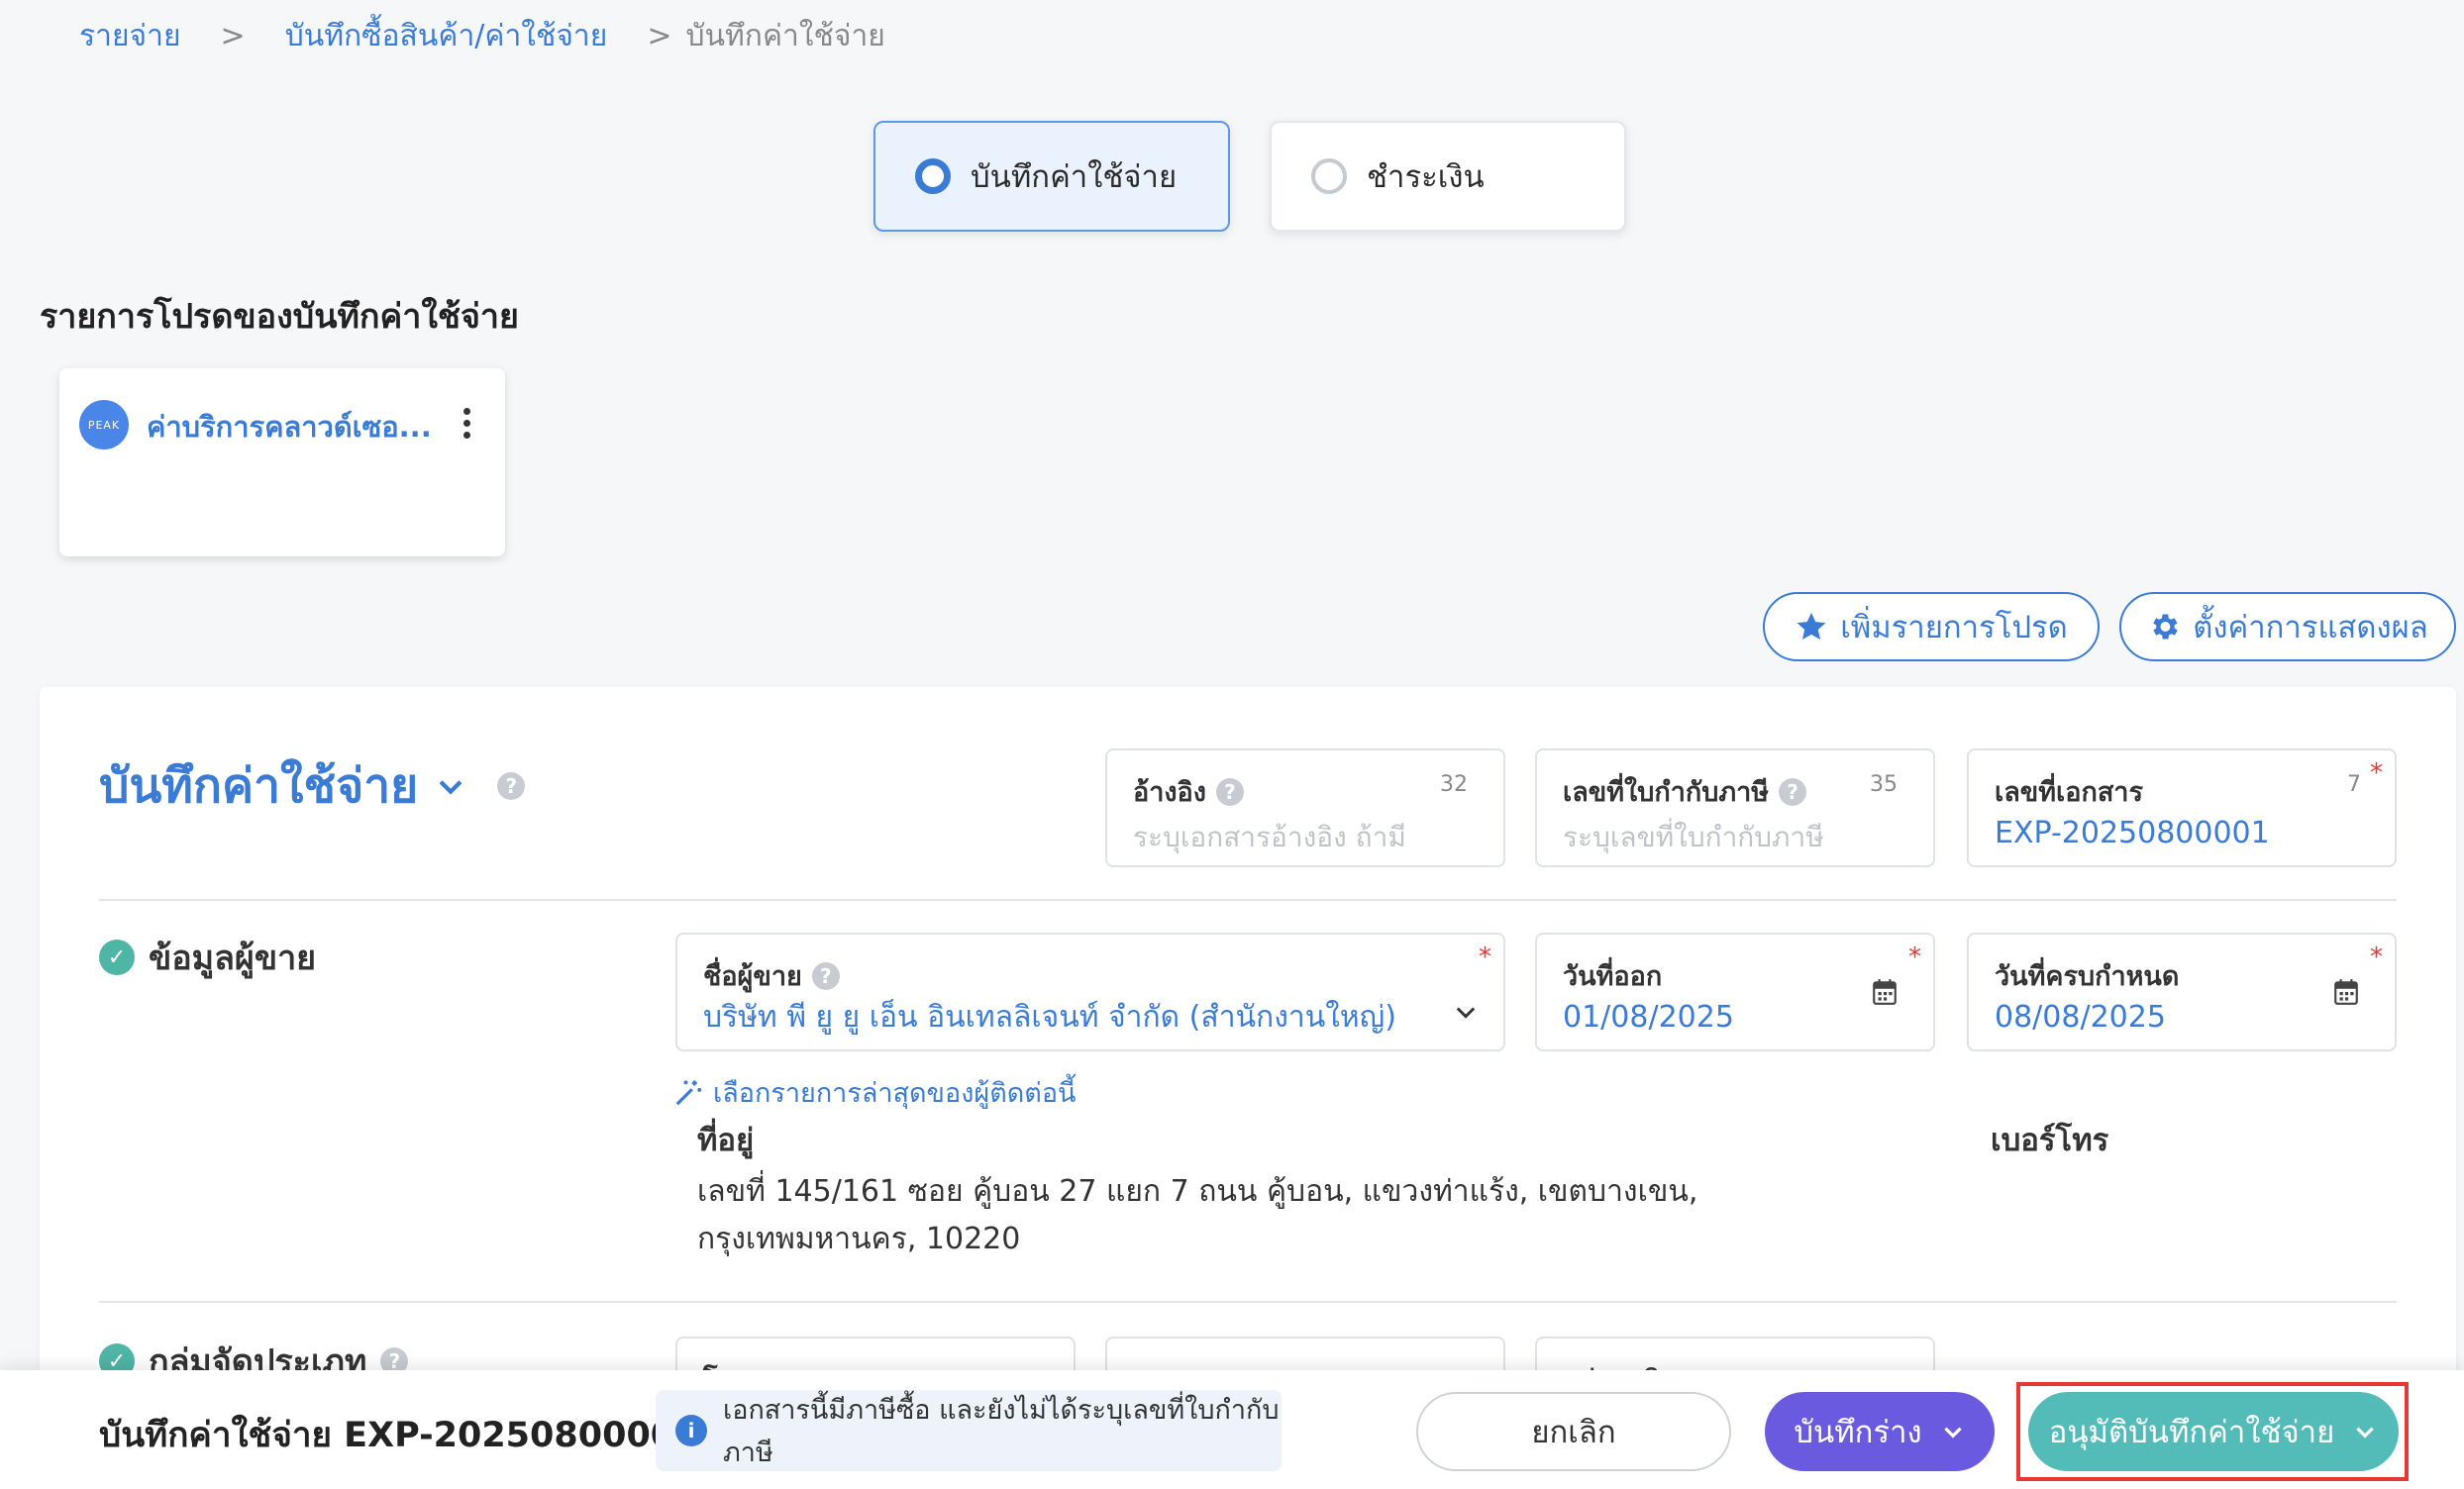 The image size is (2464, 1489). What do you see at coordinates (1954, 627) in the screenshot?
I see `add-favorite-label: เพิ่มรายการโปรด` at bounding box center [1954, 627].